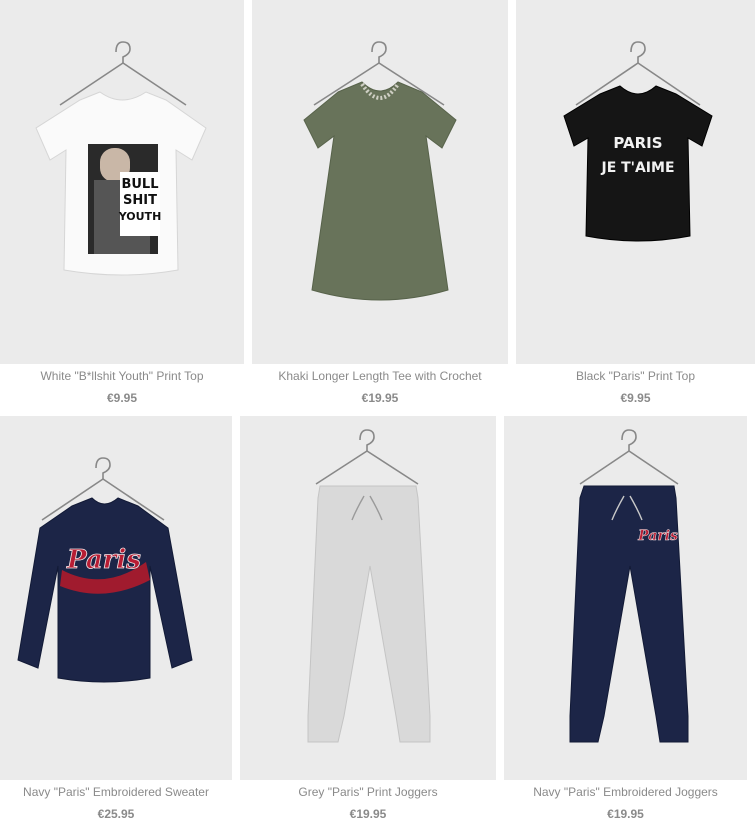  Describe the element at coordinates (629, 586) in the screenshot. I see `navy-joggers-illustration: Paris` at that location.